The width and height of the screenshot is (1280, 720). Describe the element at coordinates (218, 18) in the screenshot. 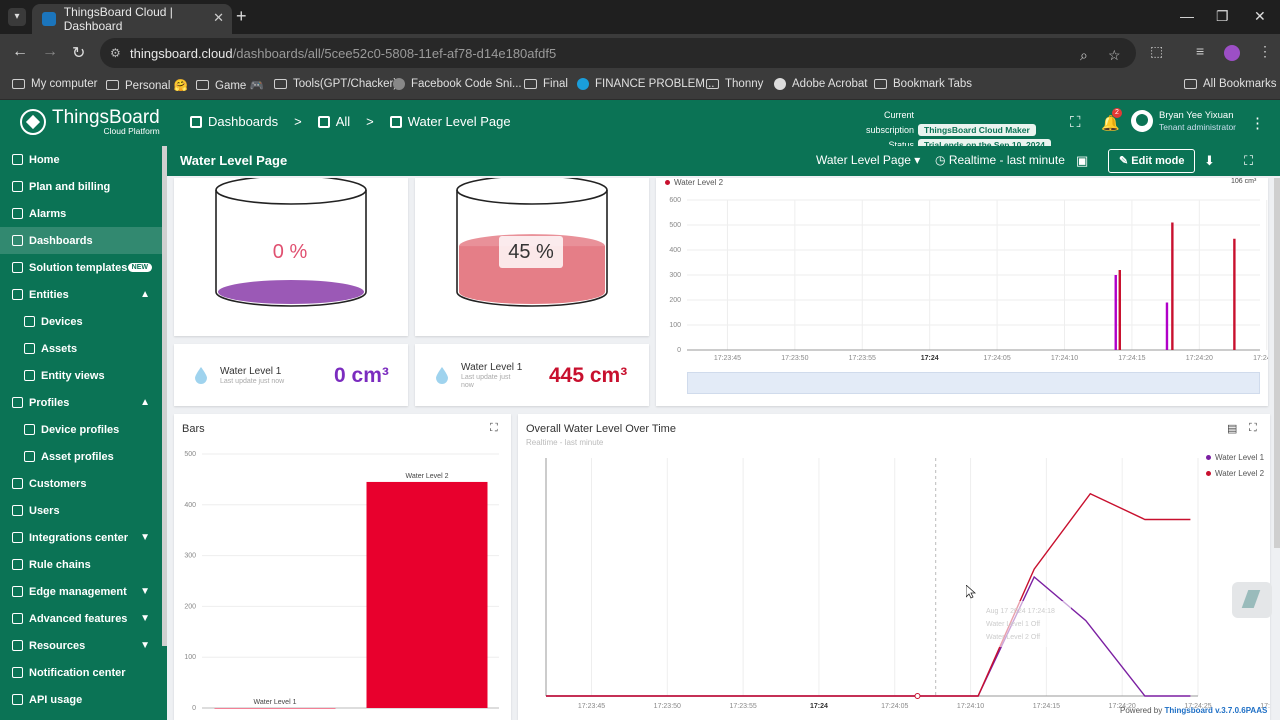

I see `close-tab-icon: ✕` at that location.